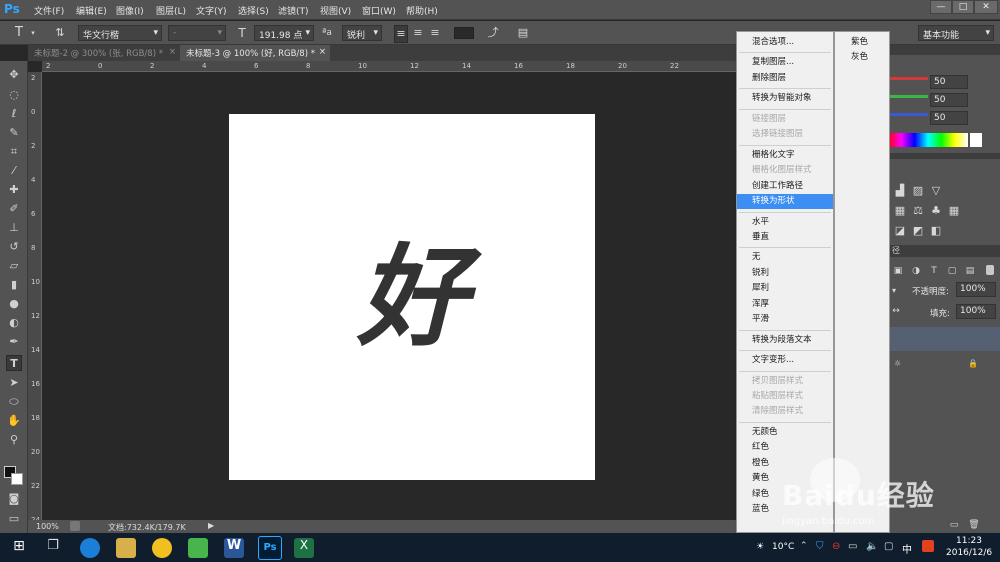 The image size is (1000, 562). Describe the element at coordinates (19, 547) in the screenshot. I see `windows-start-icon: ⊞` at that location.